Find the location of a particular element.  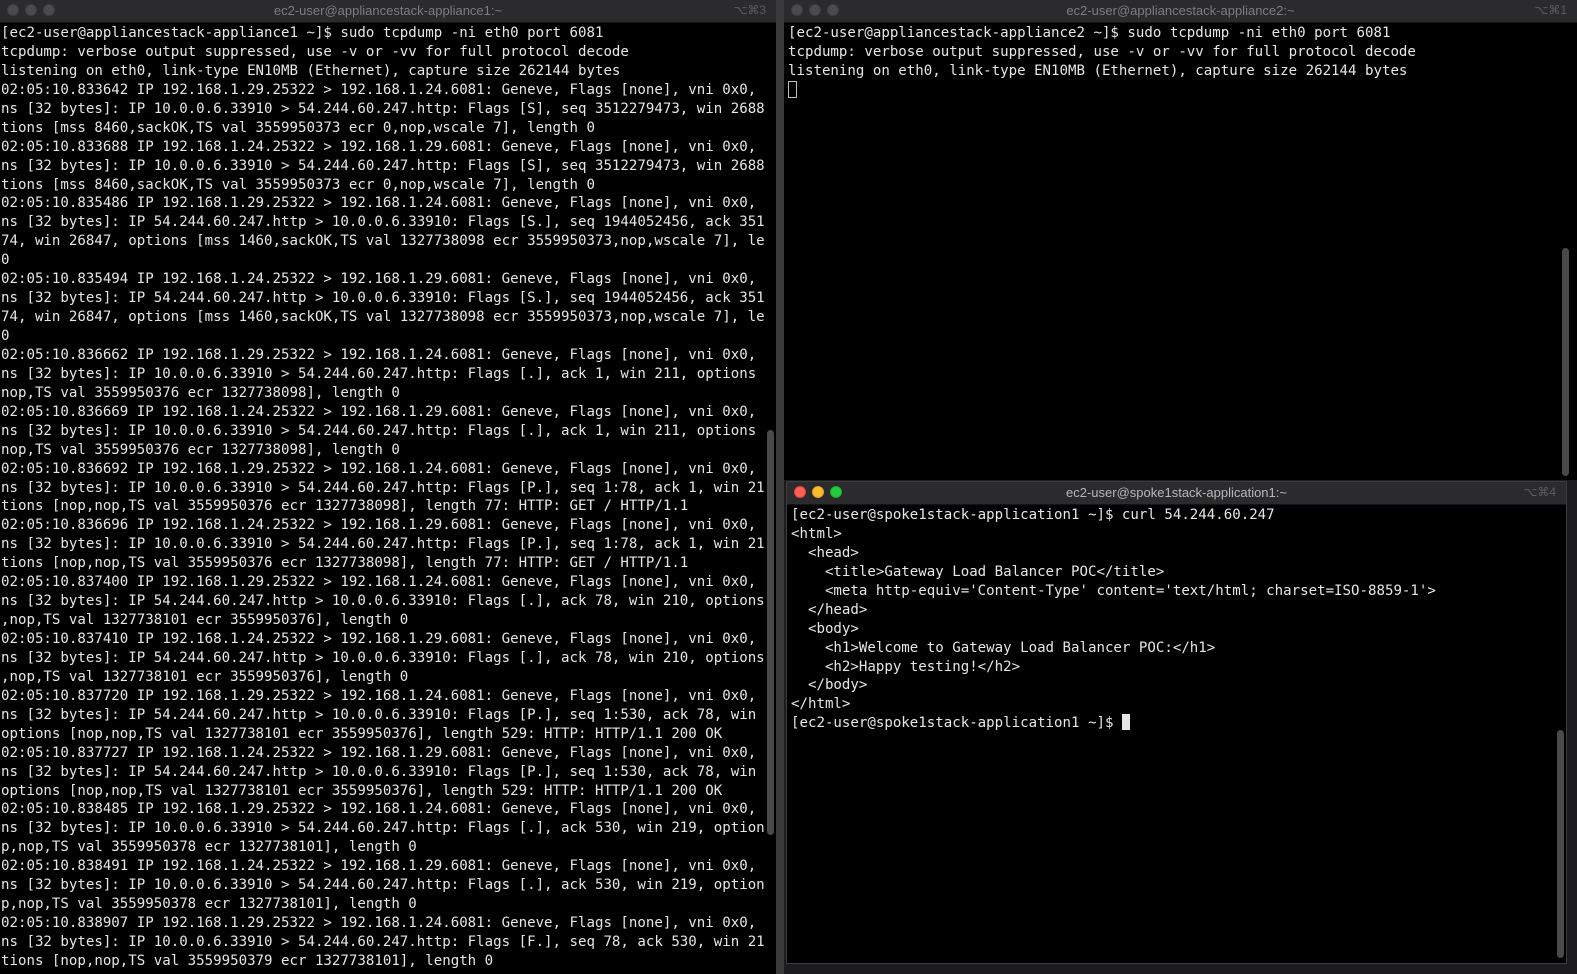

terminal-line: </head> is located at coordinates (829, 609).